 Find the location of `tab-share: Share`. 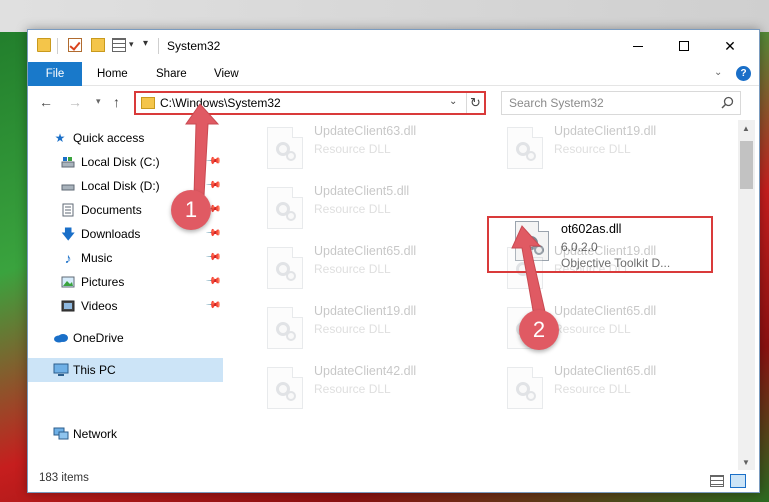

tab-share: Share is located at coordinates (171, 74).